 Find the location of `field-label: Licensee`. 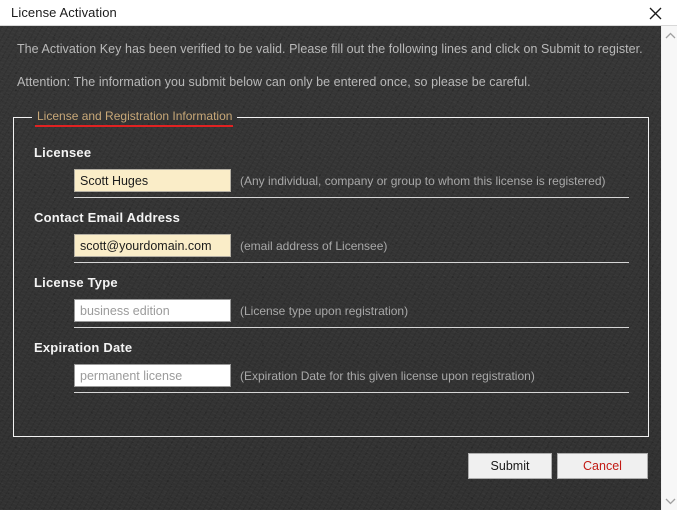

field-label: Licensee is located at coordinates (63, 152).